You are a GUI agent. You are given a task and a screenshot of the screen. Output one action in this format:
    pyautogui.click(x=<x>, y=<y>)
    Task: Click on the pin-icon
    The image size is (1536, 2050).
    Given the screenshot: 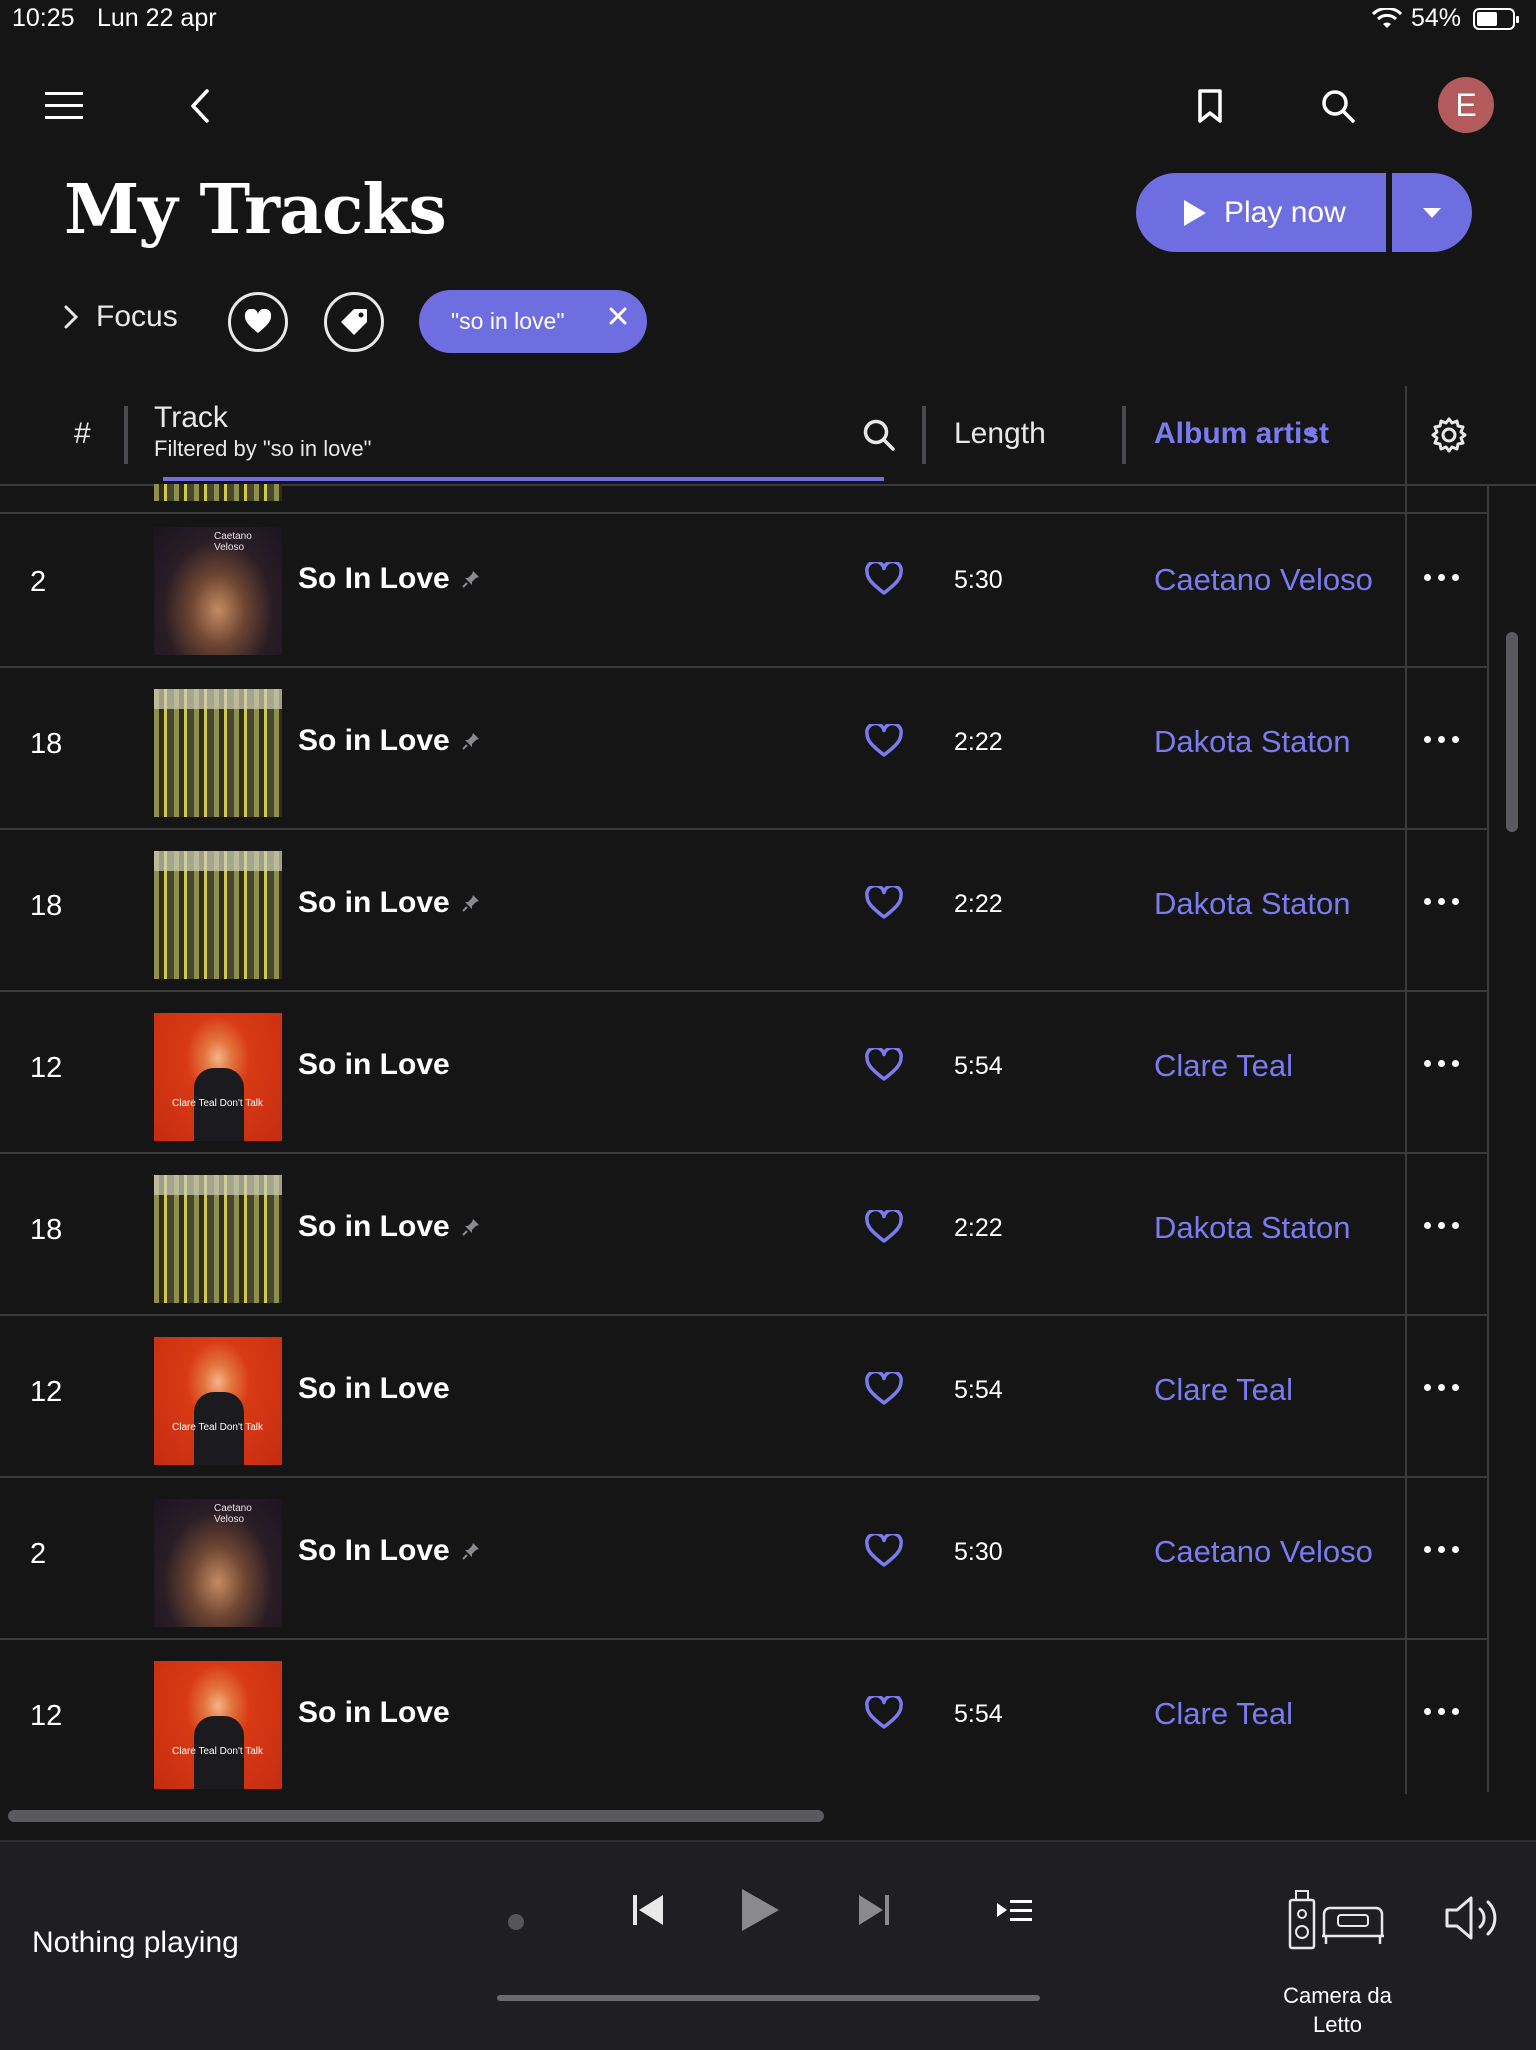 What is the action you would take?
    pyautogui.click(x=470, y=1551)
    